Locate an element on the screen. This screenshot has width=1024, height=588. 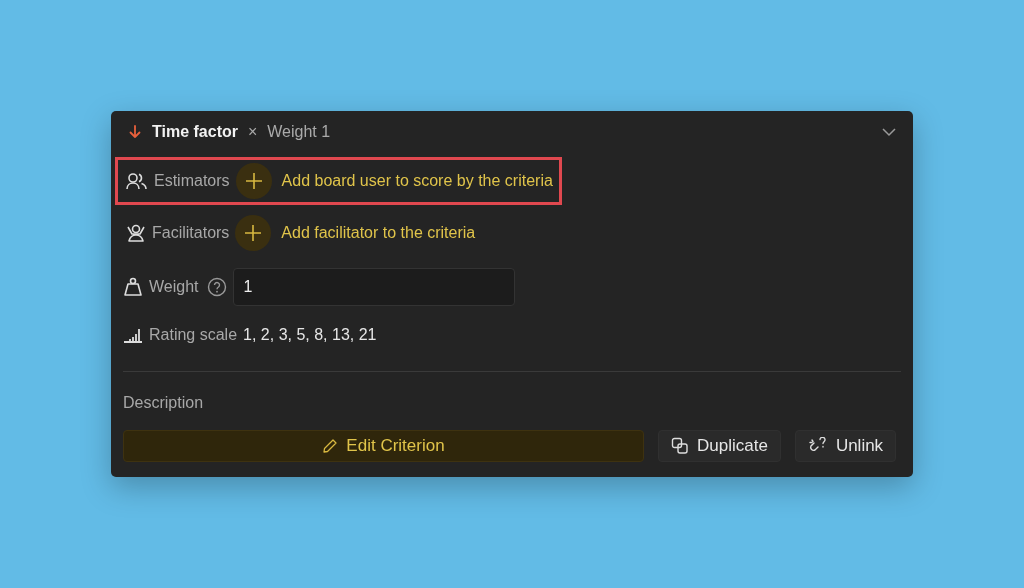
weight-icon is located at coordinates (133, 287).